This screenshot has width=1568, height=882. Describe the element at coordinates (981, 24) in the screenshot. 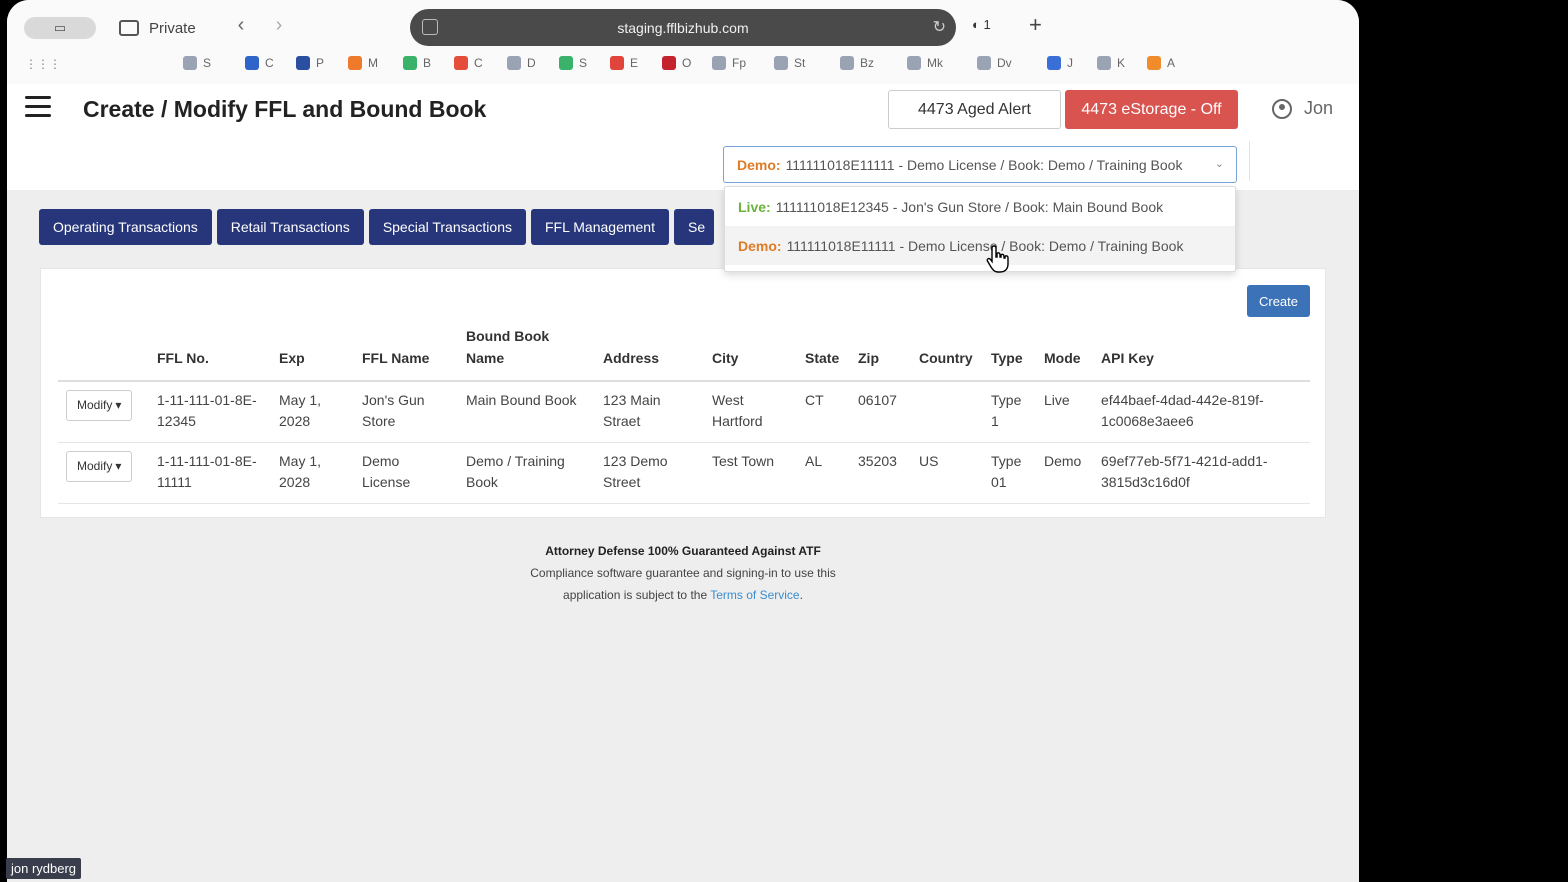

I see `shield-counter: ◐ 1` at that location.